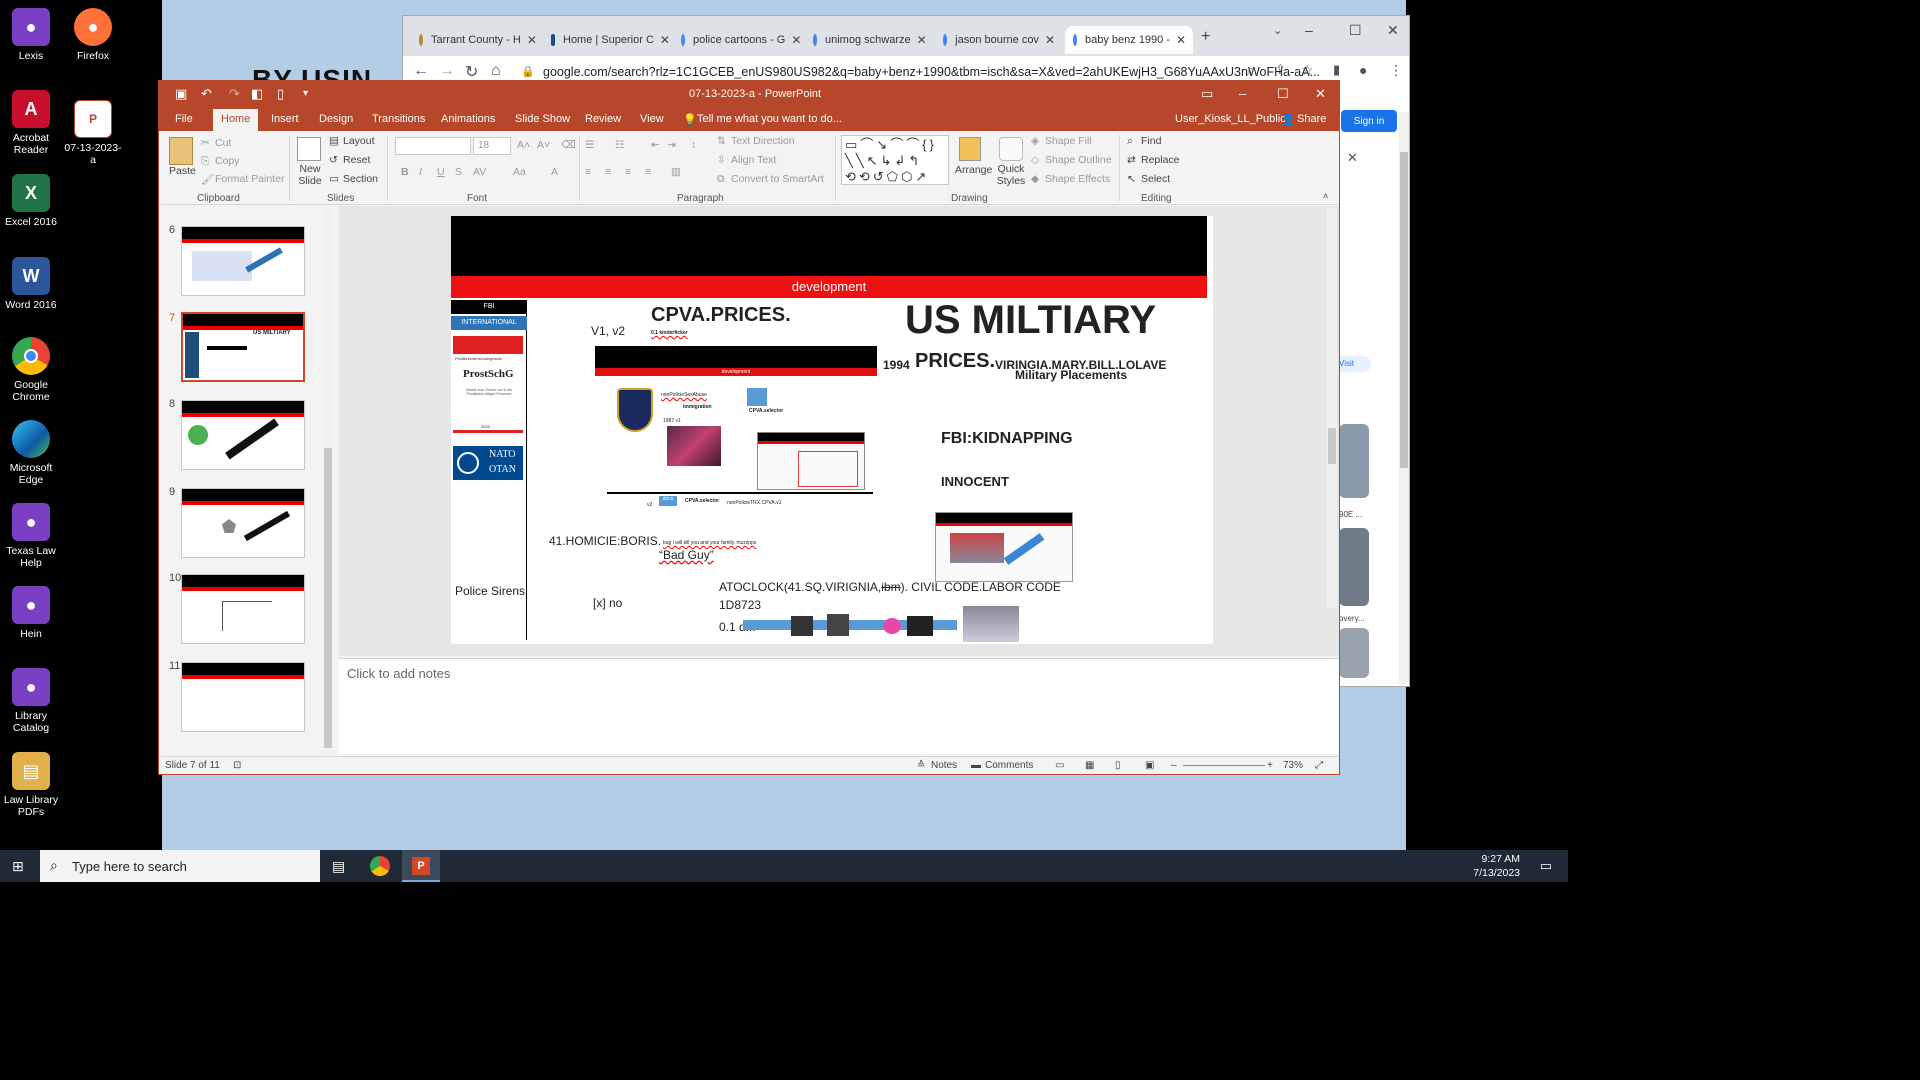 The height and width of the screenshot is (1080, 1920). Describe the element at coordinates (603, 119) in the screenshot. I see `tab-review: Review` at that location.